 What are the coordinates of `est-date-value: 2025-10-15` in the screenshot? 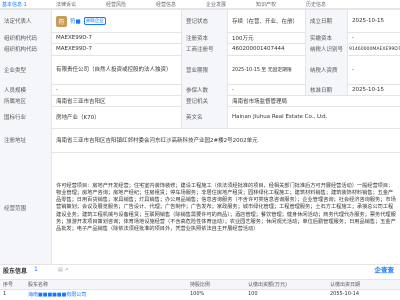 It's located at (368, 21).